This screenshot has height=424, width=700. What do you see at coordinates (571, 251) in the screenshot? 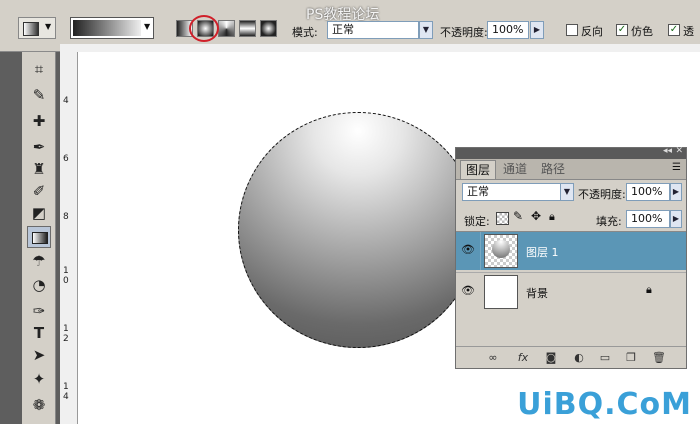
I see `layer-row-layer1: 👁︎ 图层 1` at bounding box center [571, 251].